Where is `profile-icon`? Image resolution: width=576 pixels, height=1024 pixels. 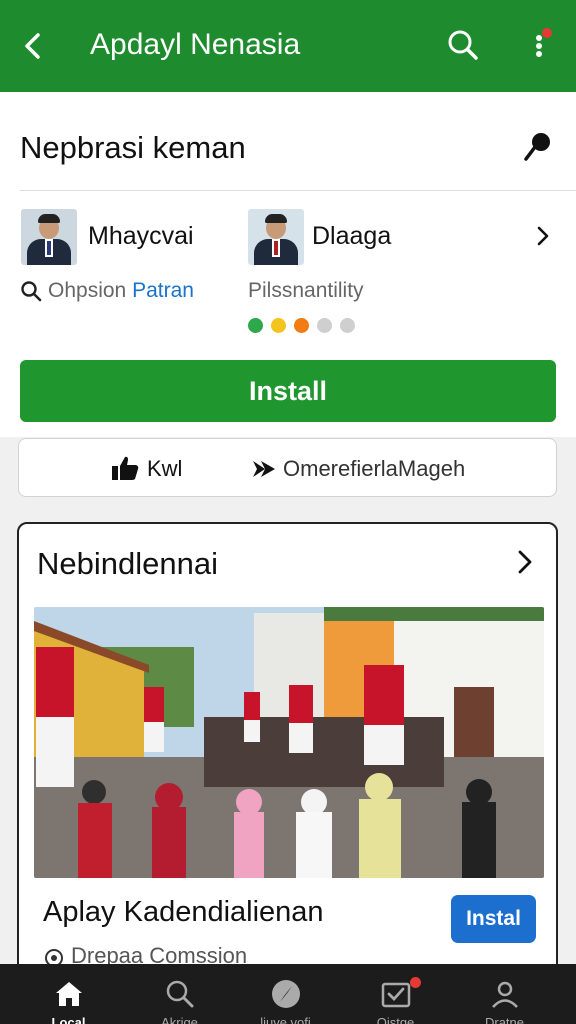
profile-icon is located at coordinates (505, 994).